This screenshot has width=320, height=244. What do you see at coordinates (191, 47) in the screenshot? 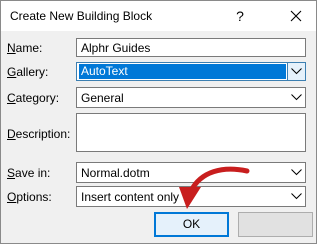
I see `name-input: Alphr Guides` at bounding box center [191, 47].